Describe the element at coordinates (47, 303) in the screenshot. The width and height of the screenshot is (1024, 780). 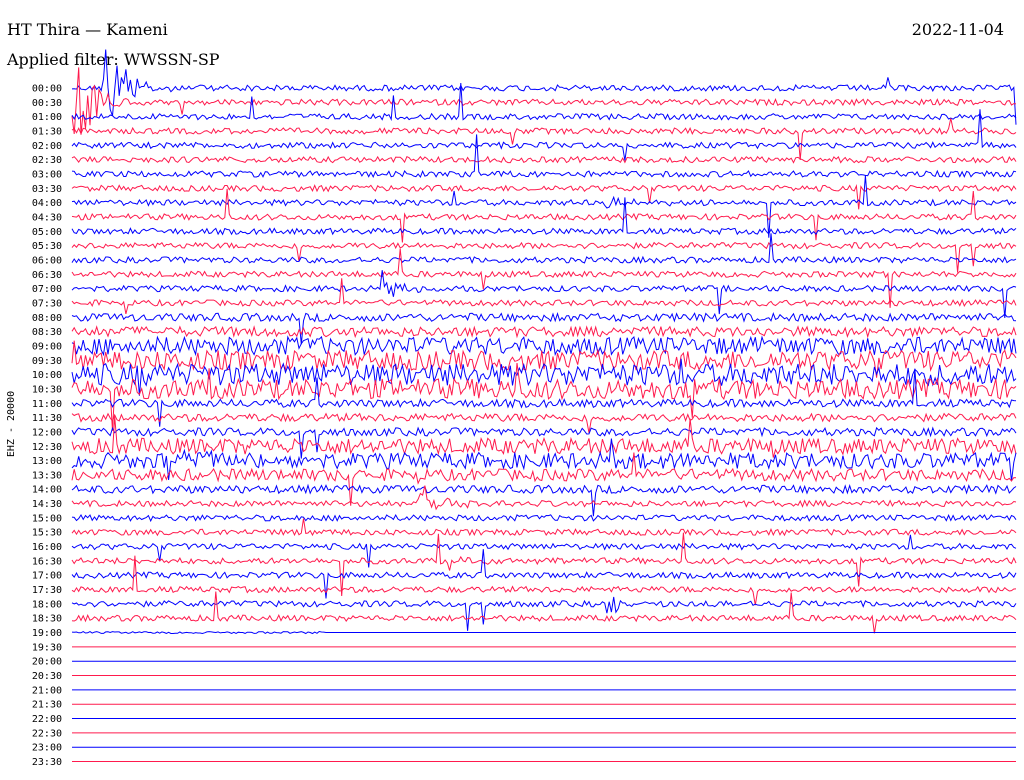
I see `row-time-label: 07:30` at that location.